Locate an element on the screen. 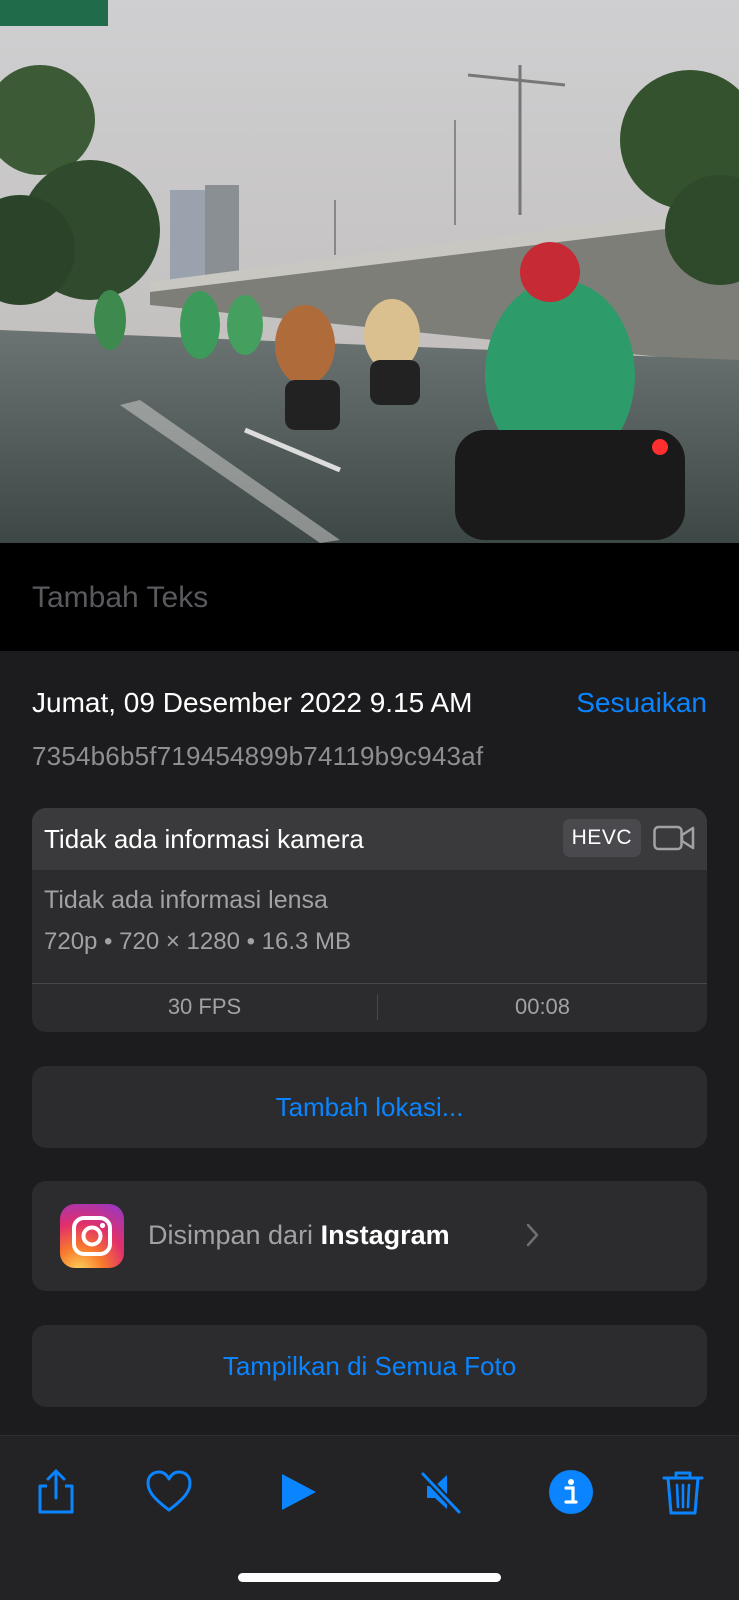 The height and width of the screenshot is (1600, 739). saved-from-text: Disimpan dari Instagram is located at coordinates (299, 1235).